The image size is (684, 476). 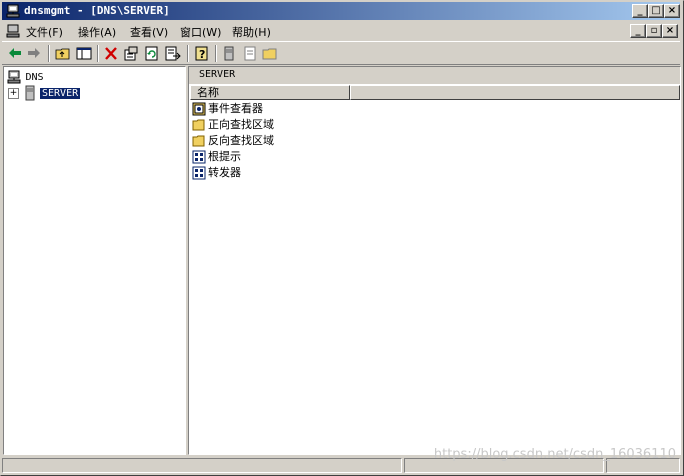 I want to click on list-item-forward-lookup: 正向查找区域, so click(x=233, y=125).